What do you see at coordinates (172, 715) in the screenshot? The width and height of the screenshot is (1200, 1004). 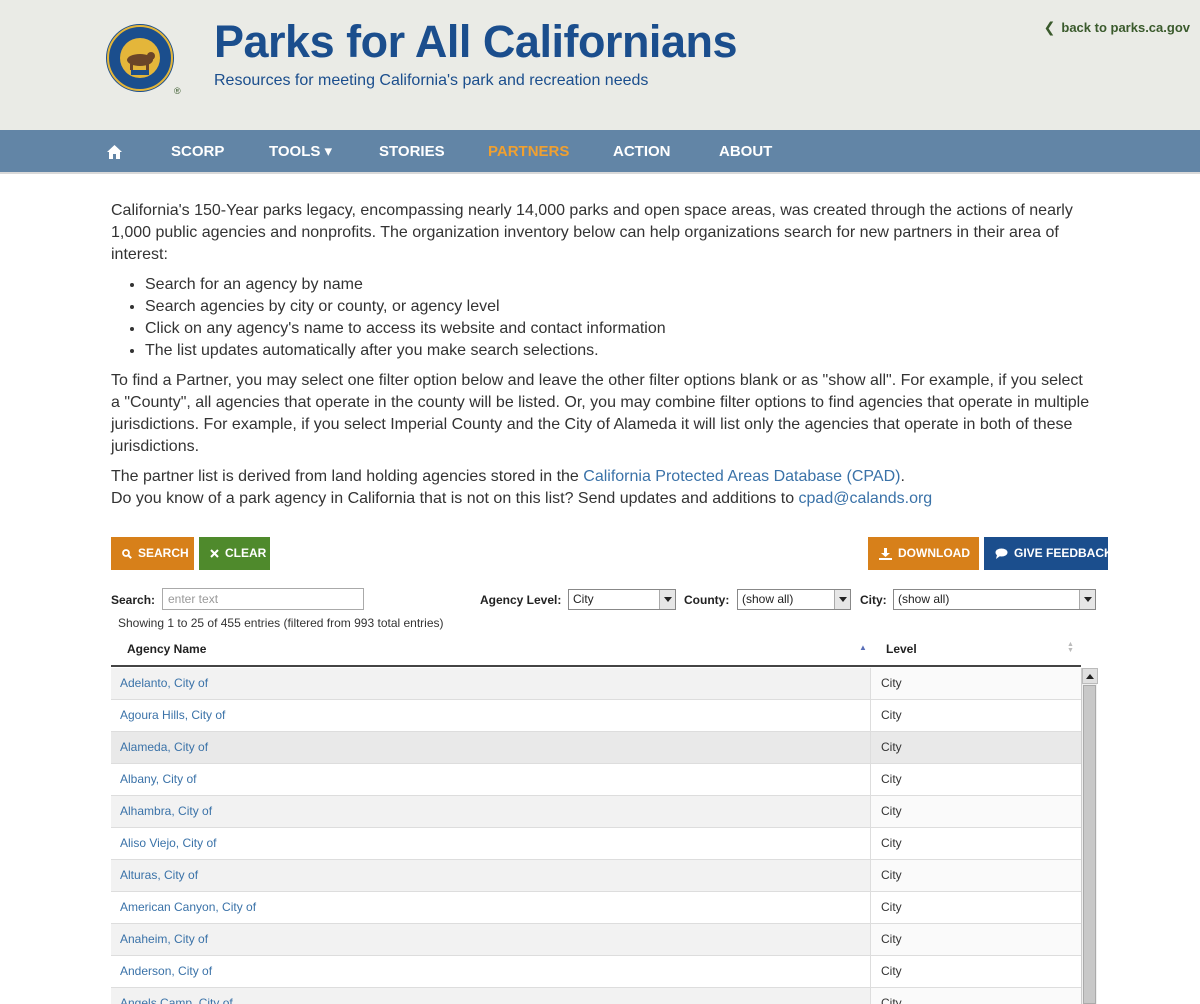 I see `agency-link: Agoura Hills, City of` at bounding box center [172, 715].